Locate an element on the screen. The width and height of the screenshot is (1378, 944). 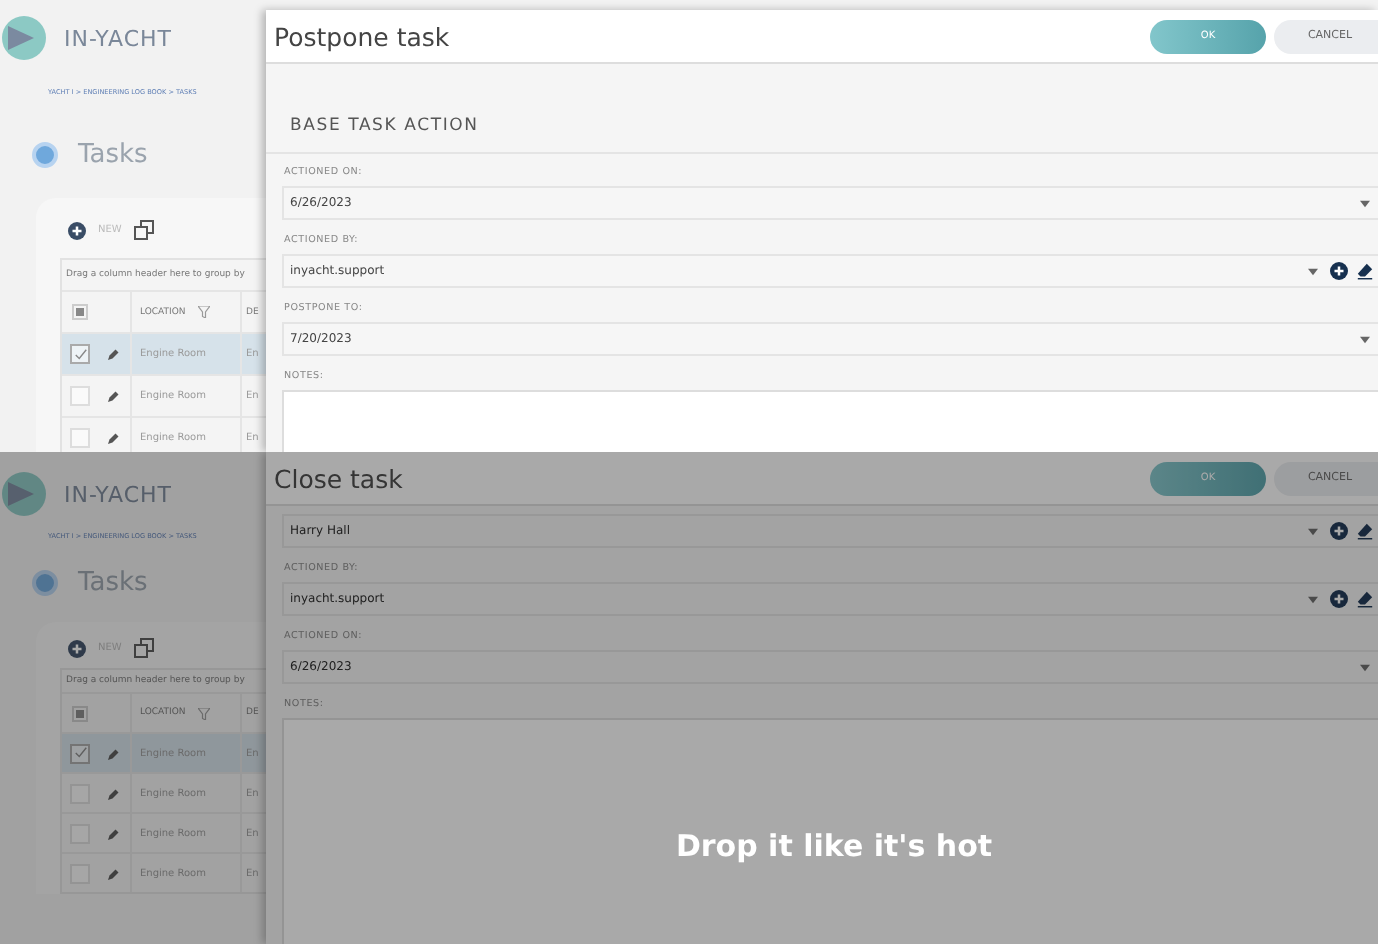
page-title: Tasks is located at coordinates (113, 155).